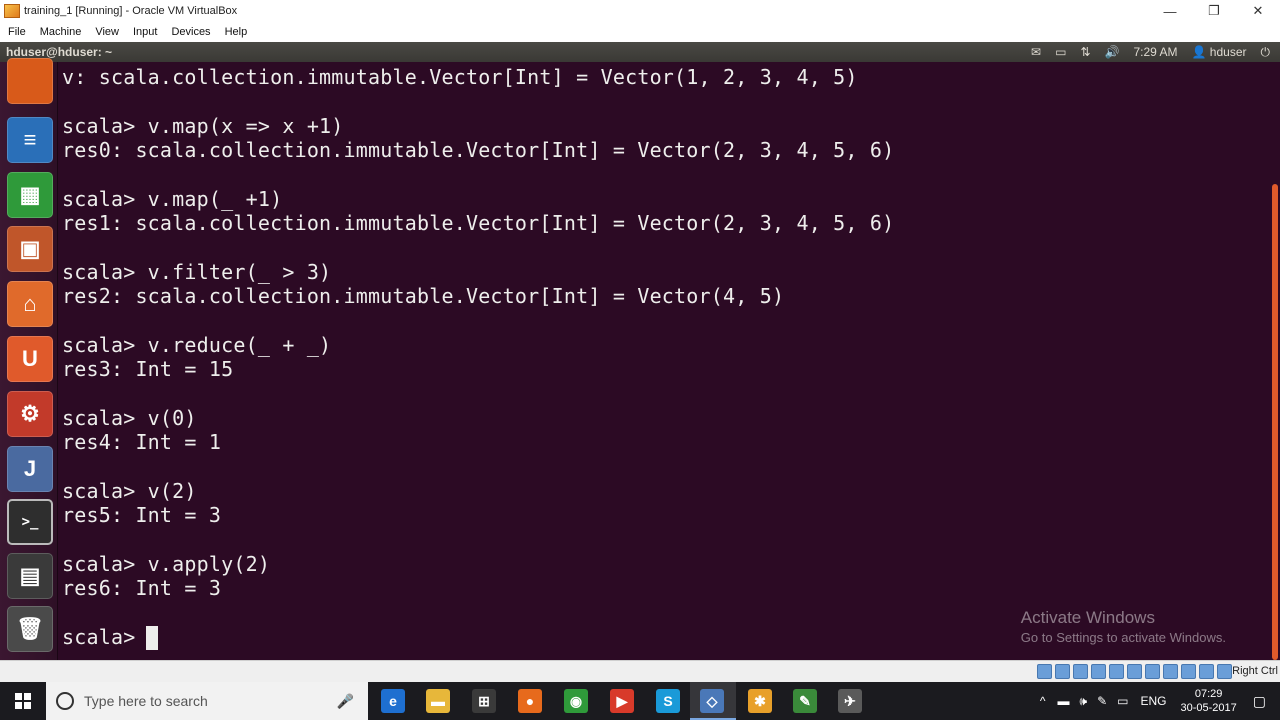 This screenshot has width=1280, height=720. I want to click on power-icon: ⏻, so click(1266, 52).